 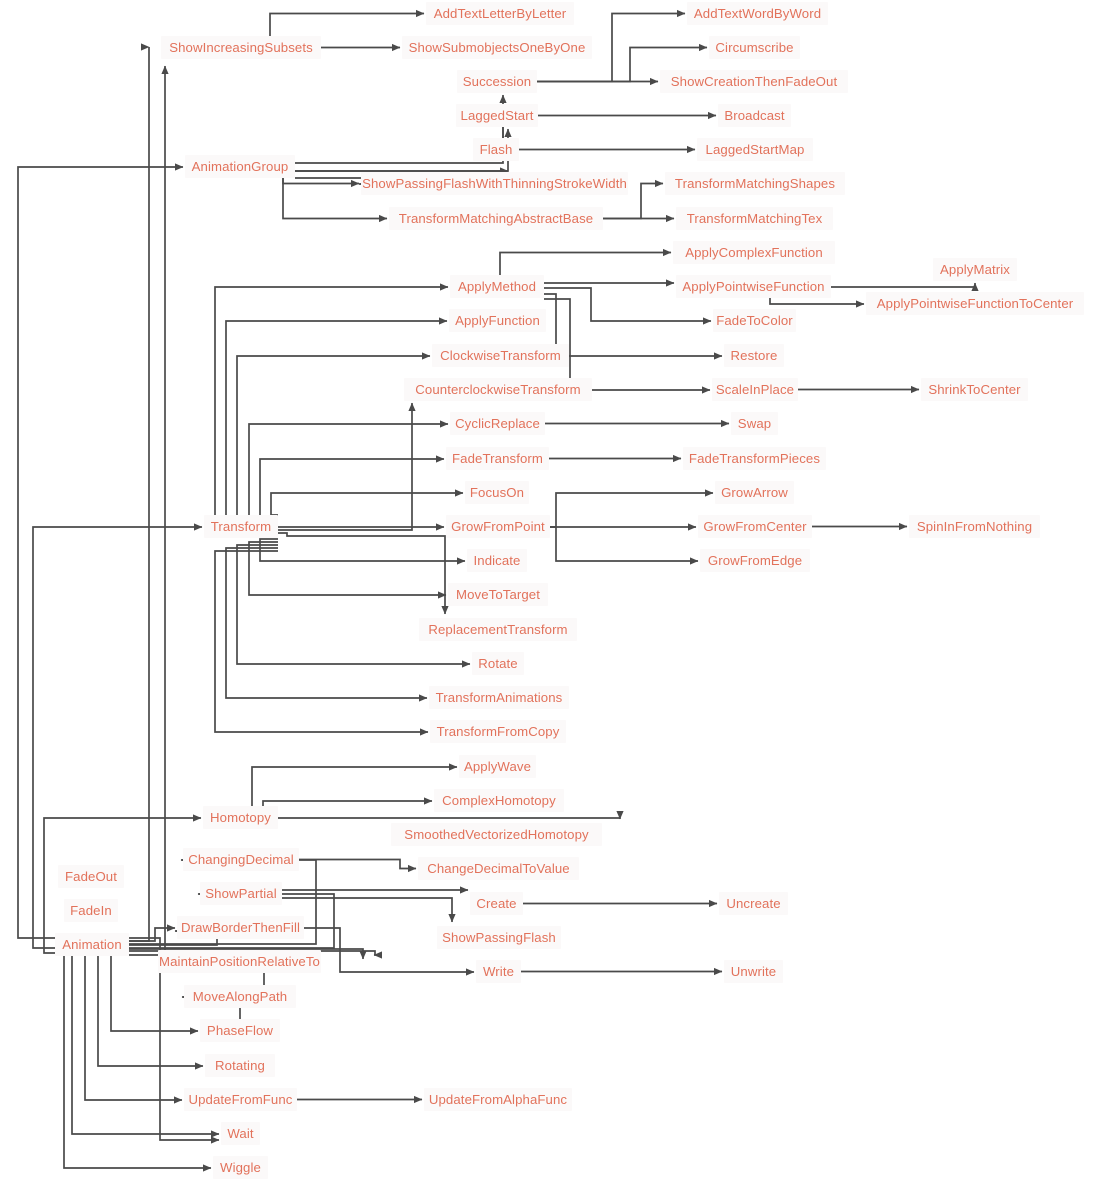 What do you see at coordinates (497, 81) in the screenshot?
I see `node-succession: Succession` at bounding box center [497, 81].